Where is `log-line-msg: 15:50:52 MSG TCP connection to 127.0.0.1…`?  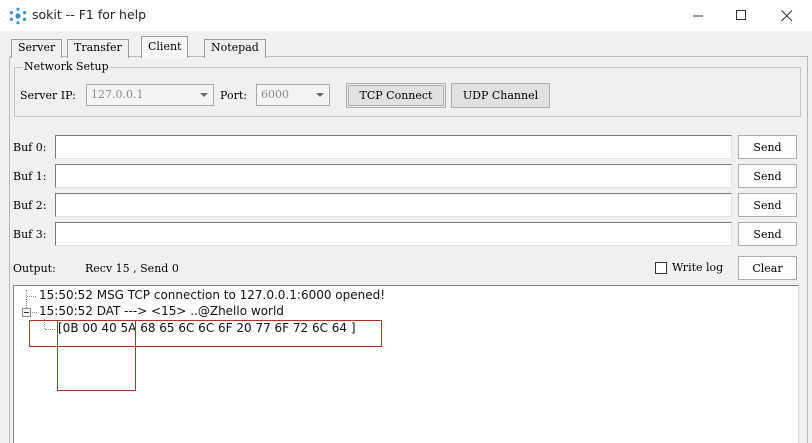 log-line-msg: 15:50:52 MSG TCP connection to 127.0.0.1… is located at coordinates (212, 295).